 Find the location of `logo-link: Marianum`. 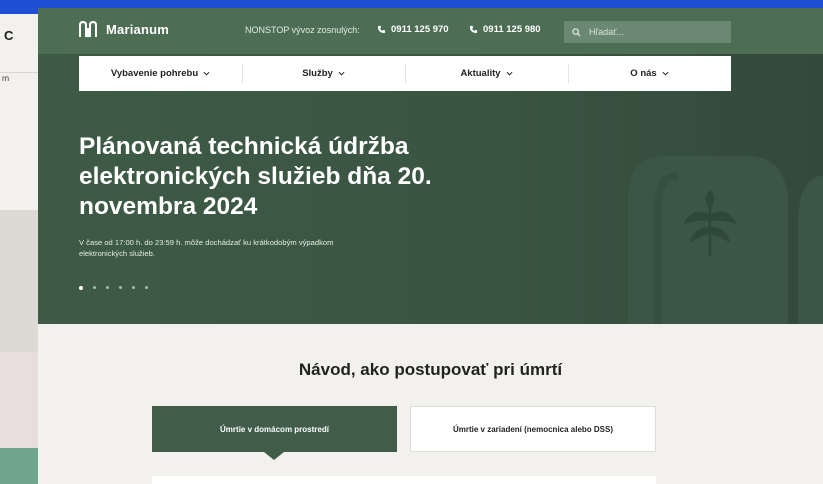

logo-link: Marianum is located at coordinates (123, 29).